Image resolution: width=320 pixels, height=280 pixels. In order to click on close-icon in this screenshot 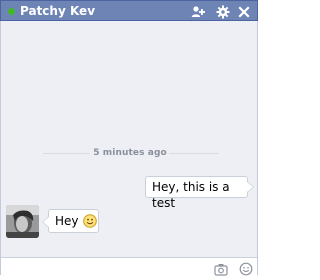, I will do `click(244, 11)`.